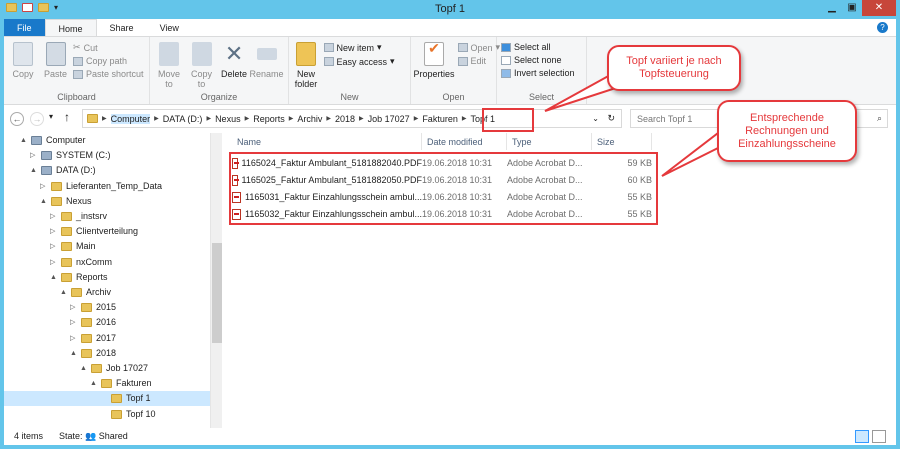 This screenshot has width=900, height=449. Describe the element at coordinates (350, 70) in the screenshot. I see `new-group: New folder New item ▾ Easy access ▾ New` at that location.